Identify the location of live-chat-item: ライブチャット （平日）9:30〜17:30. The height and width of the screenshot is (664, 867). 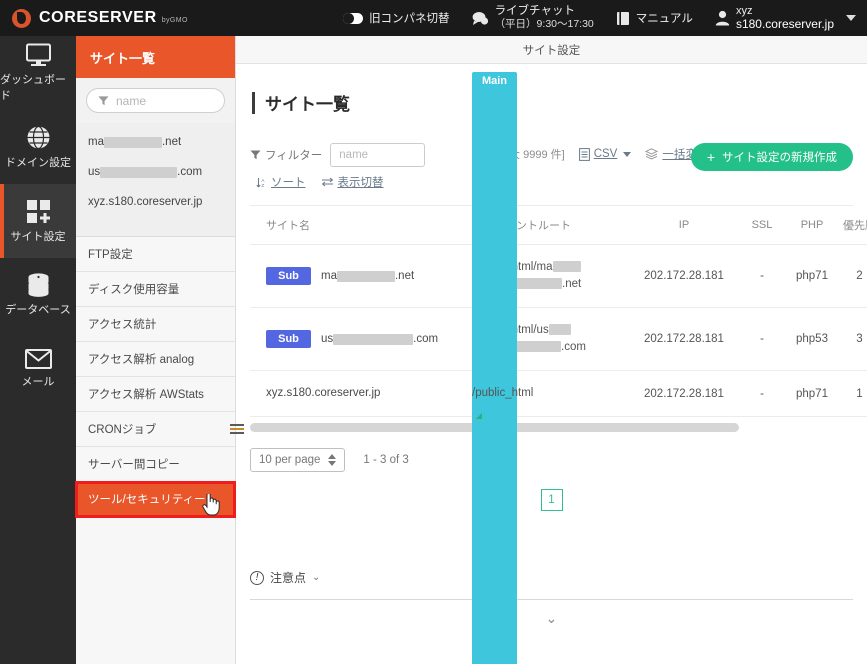
(533, 18).